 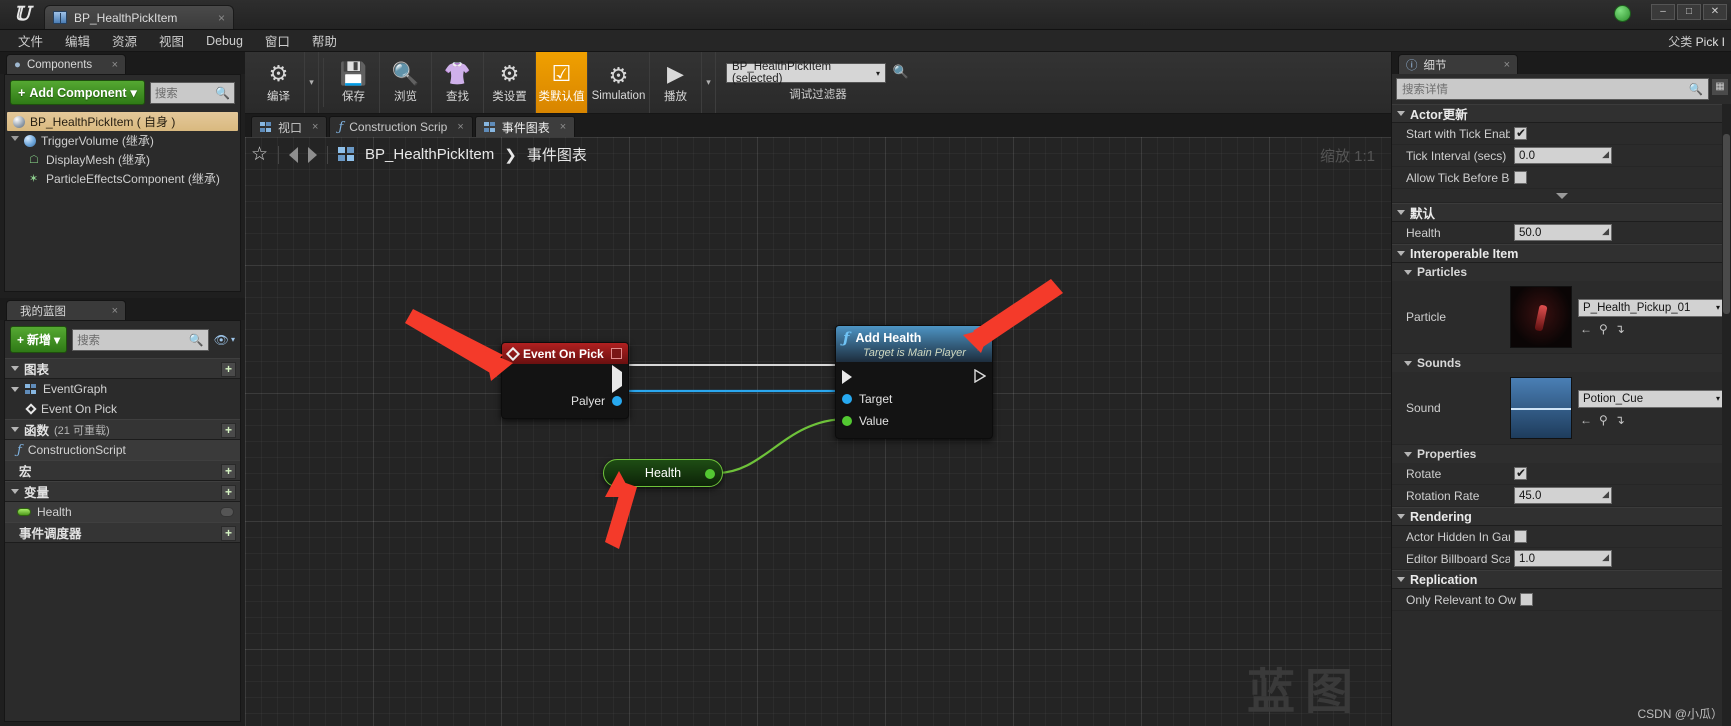 I want to click on maximize-button: □, so click(x=1689, y=12).